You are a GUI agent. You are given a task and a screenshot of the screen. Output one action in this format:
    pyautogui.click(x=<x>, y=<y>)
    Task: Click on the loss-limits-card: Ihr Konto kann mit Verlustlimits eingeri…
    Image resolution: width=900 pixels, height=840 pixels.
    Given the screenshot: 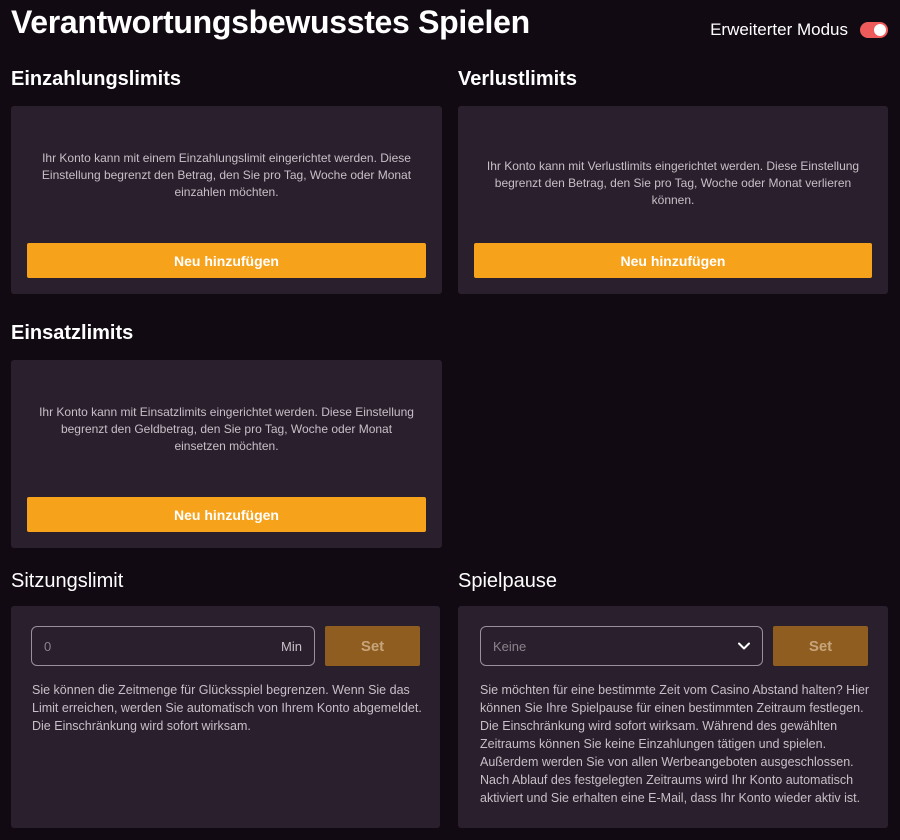 What is the action you would take?
    pyautogui.click(x=673, y=200)
    